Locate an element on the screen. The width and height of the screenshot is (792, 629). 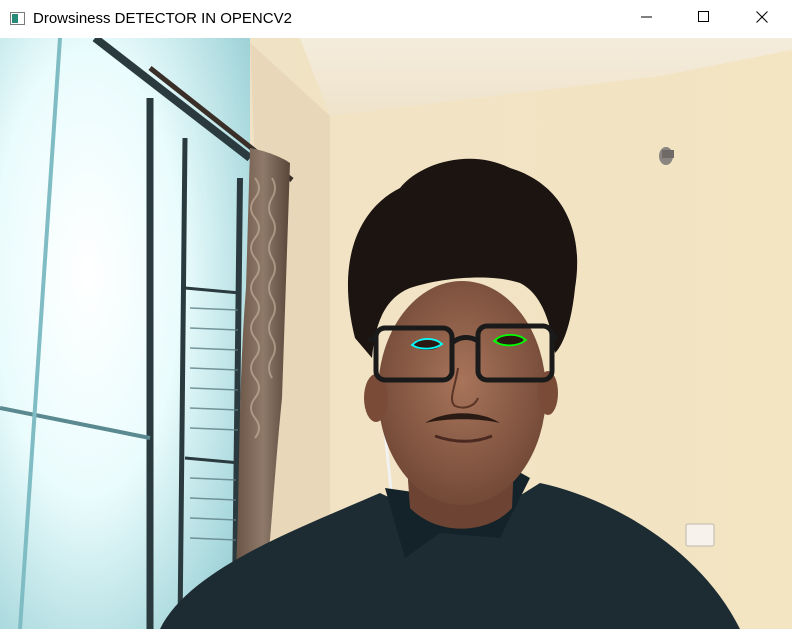
close-icon is located at coordinates (762, 19).